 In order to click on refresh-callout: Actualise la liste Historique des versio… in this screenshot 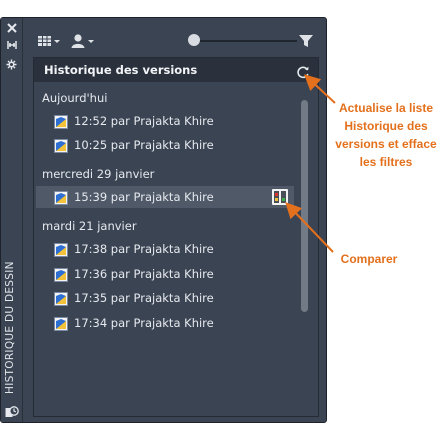, I will do `click(386, 135)`.